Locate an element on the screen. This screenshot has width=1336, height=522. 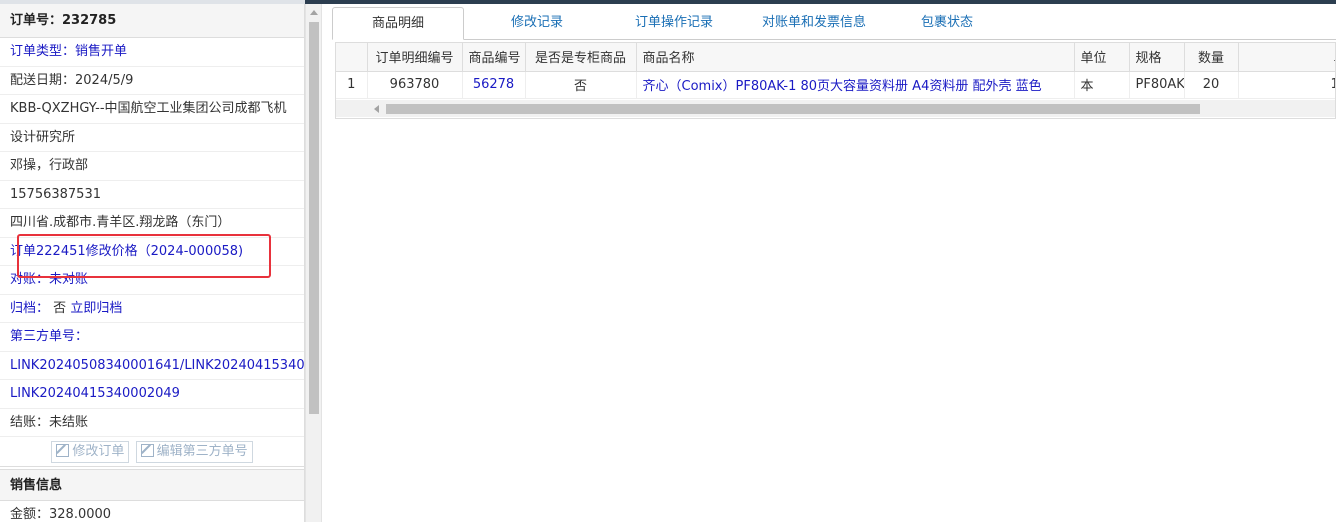
tab-package-status: 包裹状态 is located at coordinates (947, 23).